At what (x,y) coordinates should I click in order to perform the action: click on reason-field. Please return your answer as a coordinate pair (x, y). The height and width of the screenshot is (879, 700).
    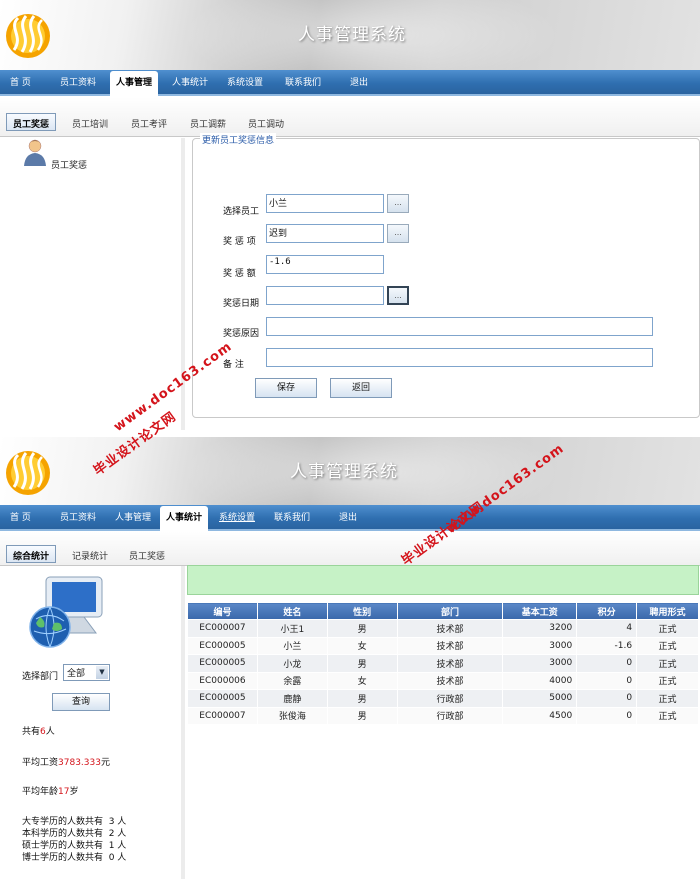
    Looking at the image, I should click on (459, 326).